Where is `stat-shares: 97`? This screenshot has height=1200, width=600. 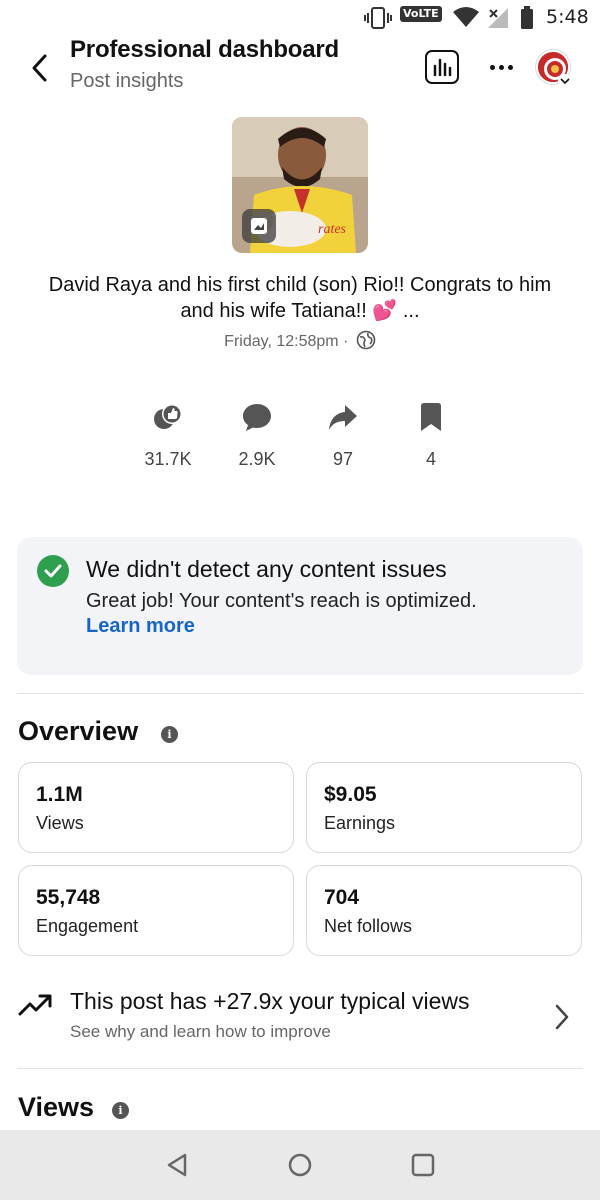
stat-shares: 97 is located at coordinates (343, 435).